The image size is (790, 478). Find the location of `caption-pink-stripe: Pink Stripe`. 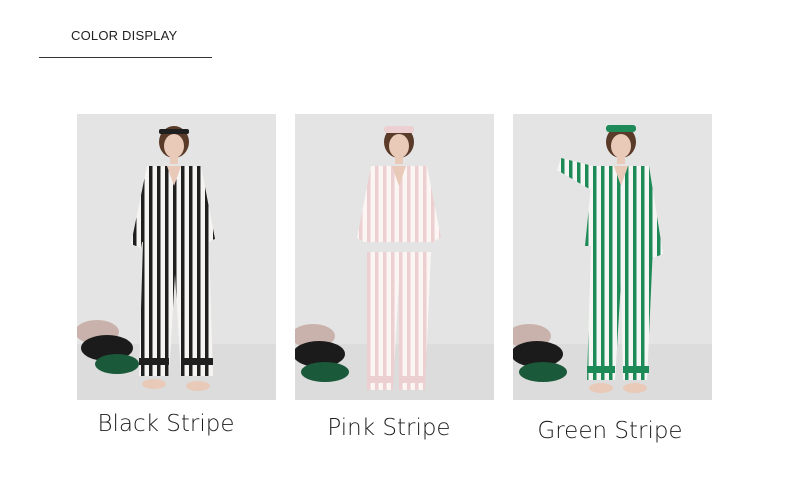

caption-pink-stripe: Pink Stripe is located at coordinates (389, 428).